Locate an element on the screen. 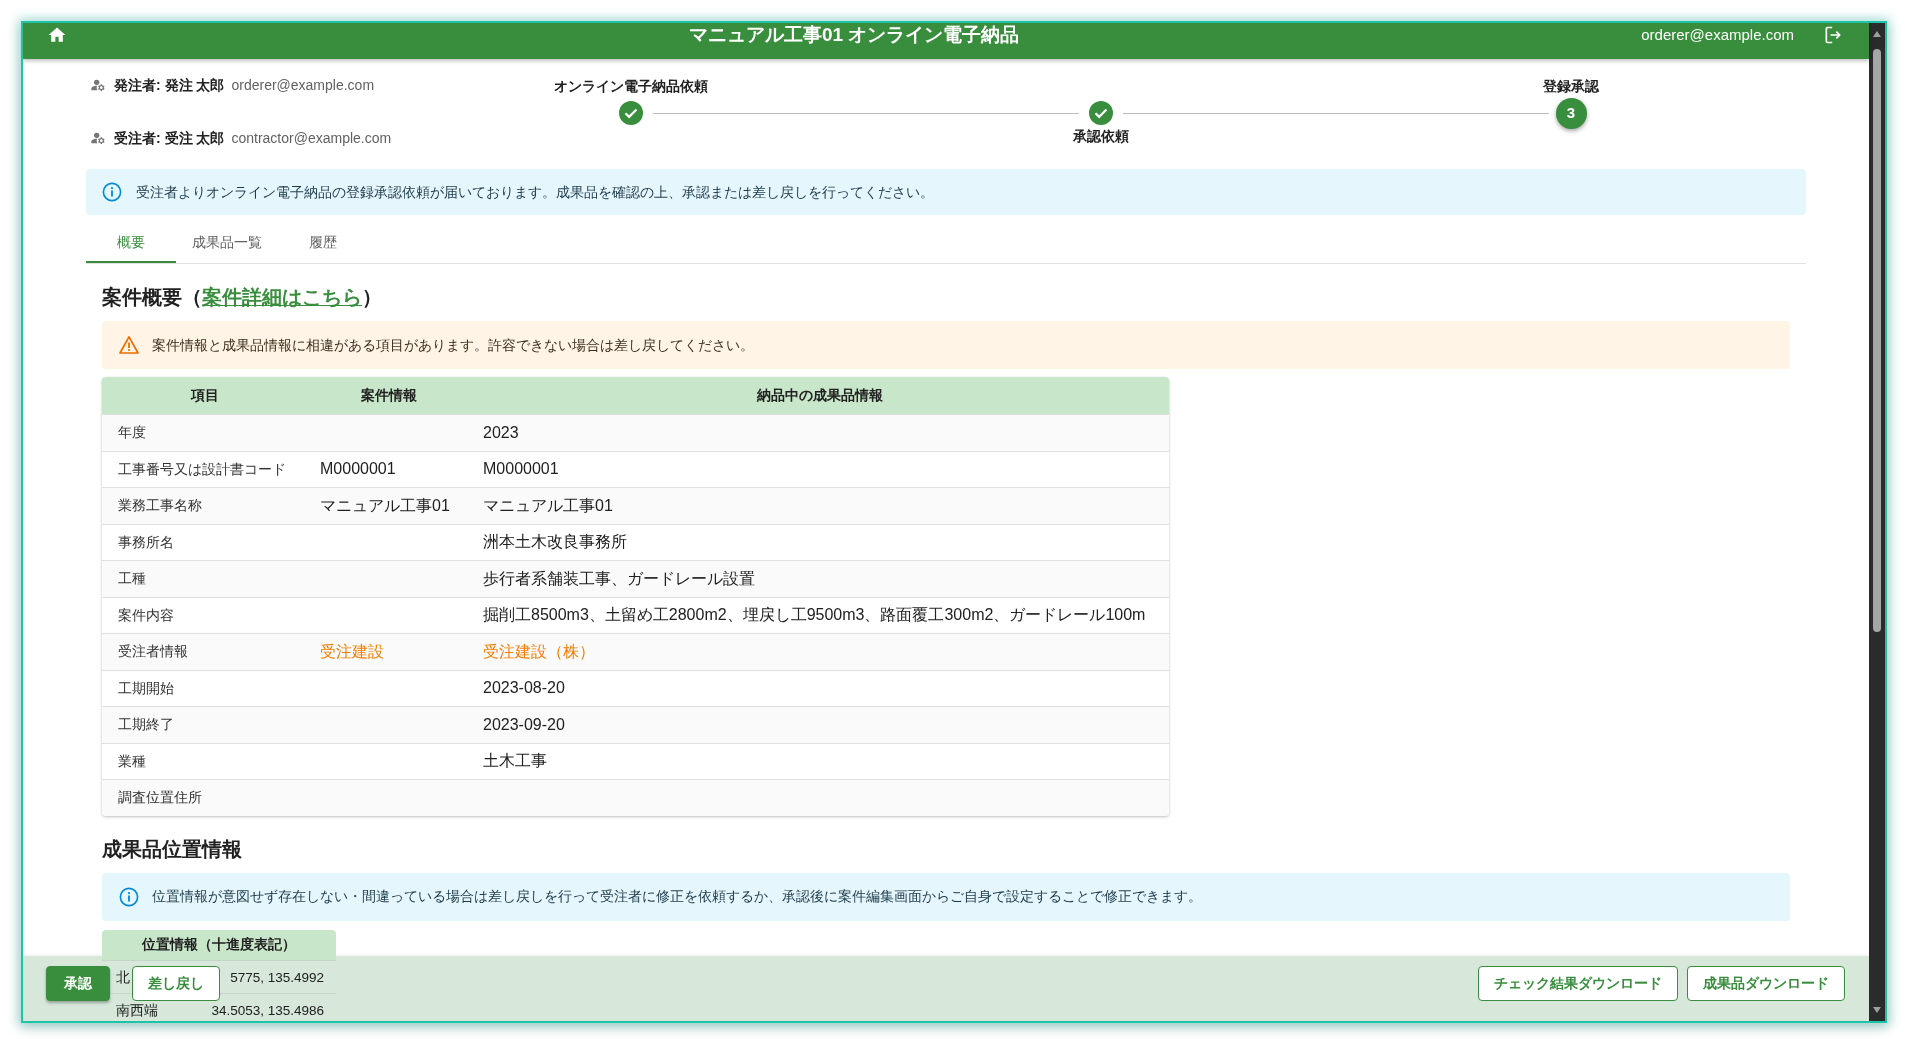  project-value: マニュアル工事01 is located at coordinates (385, 505).